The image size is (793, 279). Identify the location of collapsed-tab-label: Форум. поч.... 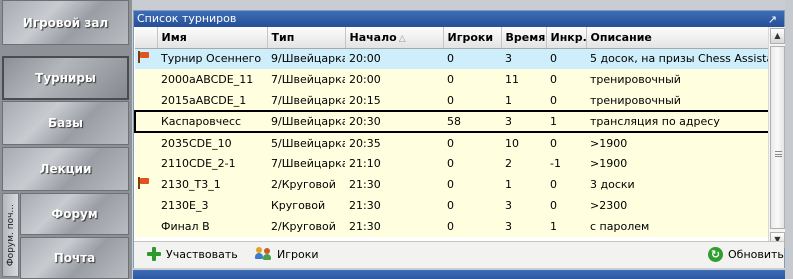
(10, 235).